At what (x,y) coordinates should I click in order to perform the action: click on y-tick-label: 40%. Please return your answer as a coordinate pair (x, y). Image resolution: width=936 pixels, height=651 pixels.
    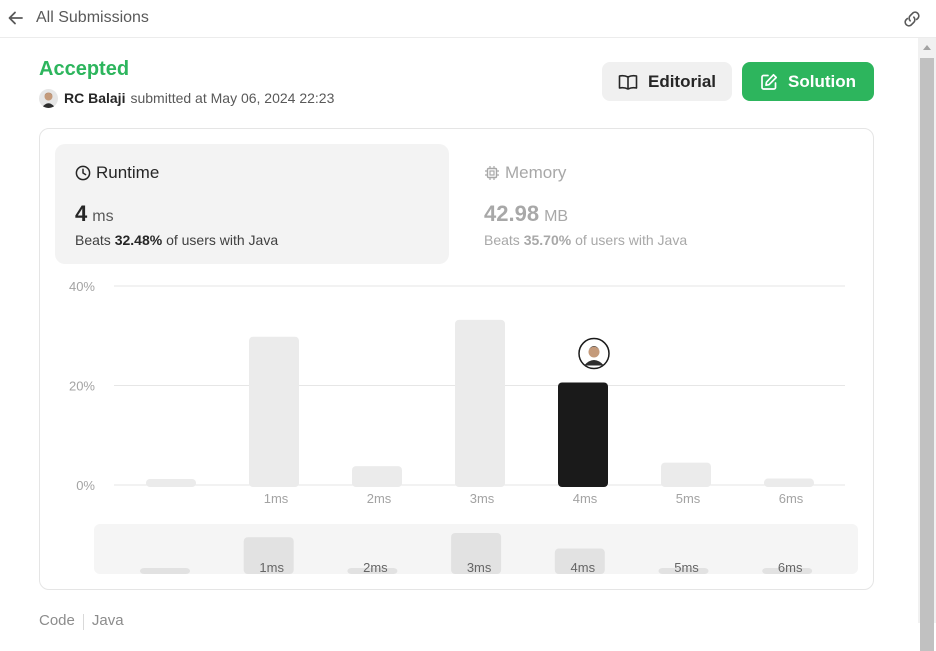
    Looking at the image, I should click on (82, 286).